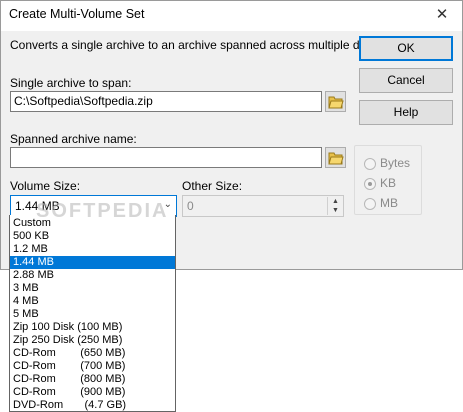 This screenshot has width=463, height=412. Describe the element at coordinates (335, 210) in the screenshot. I see `spin-down-icon: ▼` at that location.